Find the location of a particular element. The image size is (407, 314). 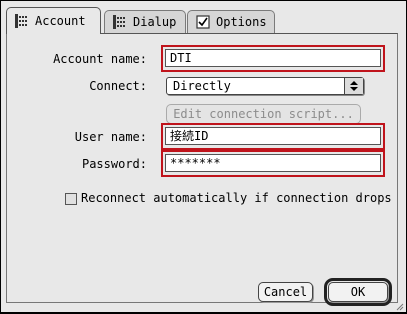

resize-grip-icon is located at coordinates (399, 305).